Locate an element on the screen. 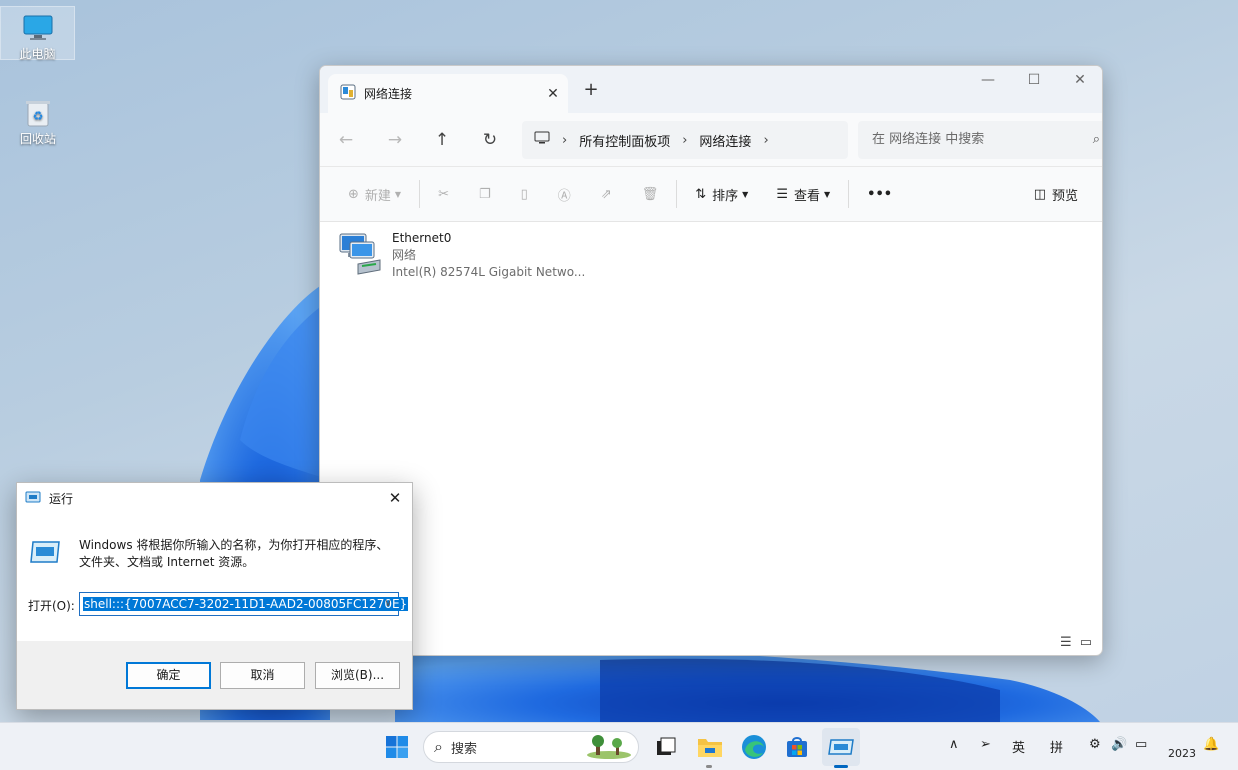 The height and width of the screenshot is (770, 1238). share-button: ⇗ is located at coordinates (606, 194).